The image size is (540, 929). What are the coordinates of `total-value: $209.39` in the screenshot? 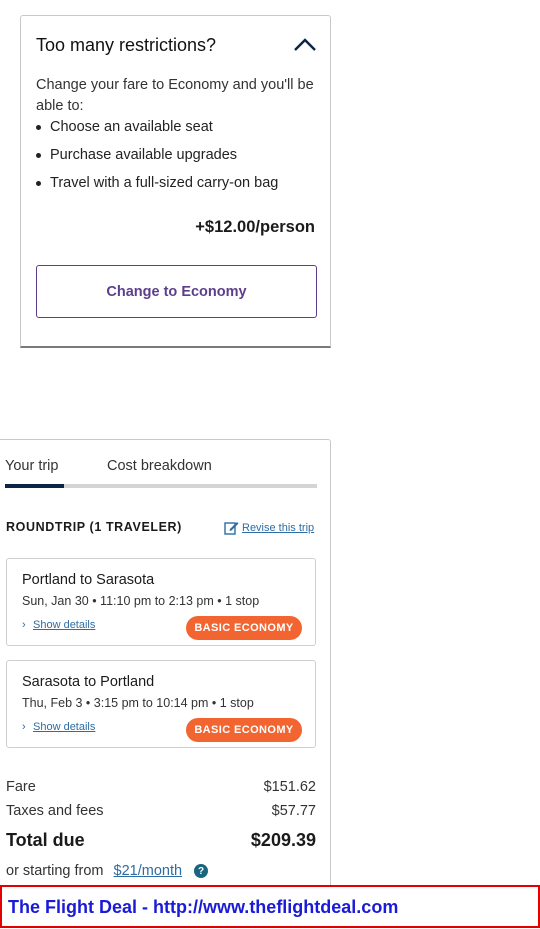 It's located at (283, 840).